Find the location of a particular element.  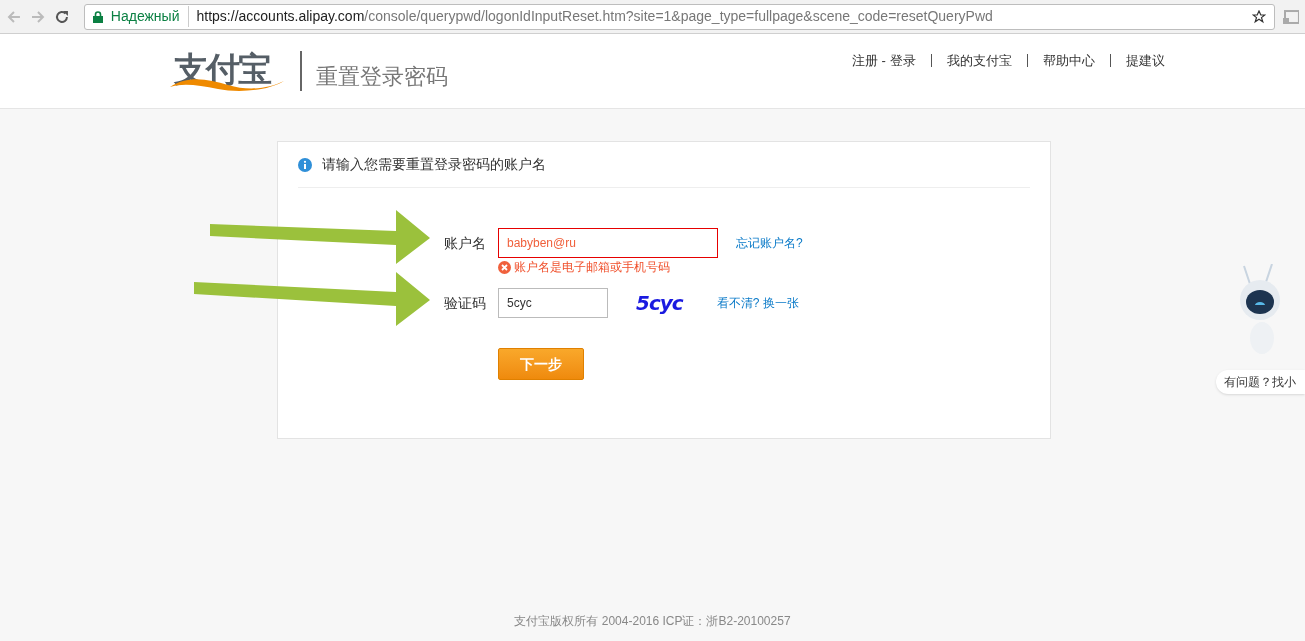

error-icon is located at coordinates (504, 267).